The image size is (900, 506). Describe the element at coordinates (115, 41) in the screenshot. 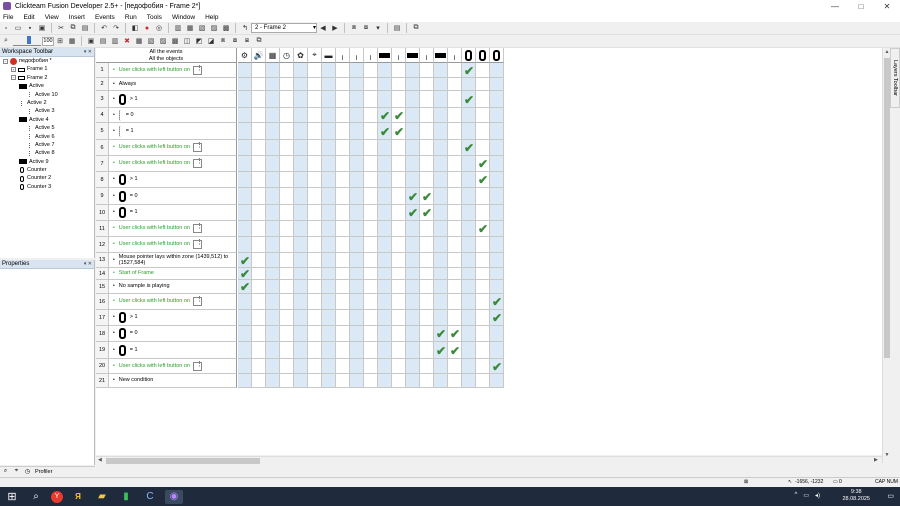

I see `event-icon-3: ▥` at that location.